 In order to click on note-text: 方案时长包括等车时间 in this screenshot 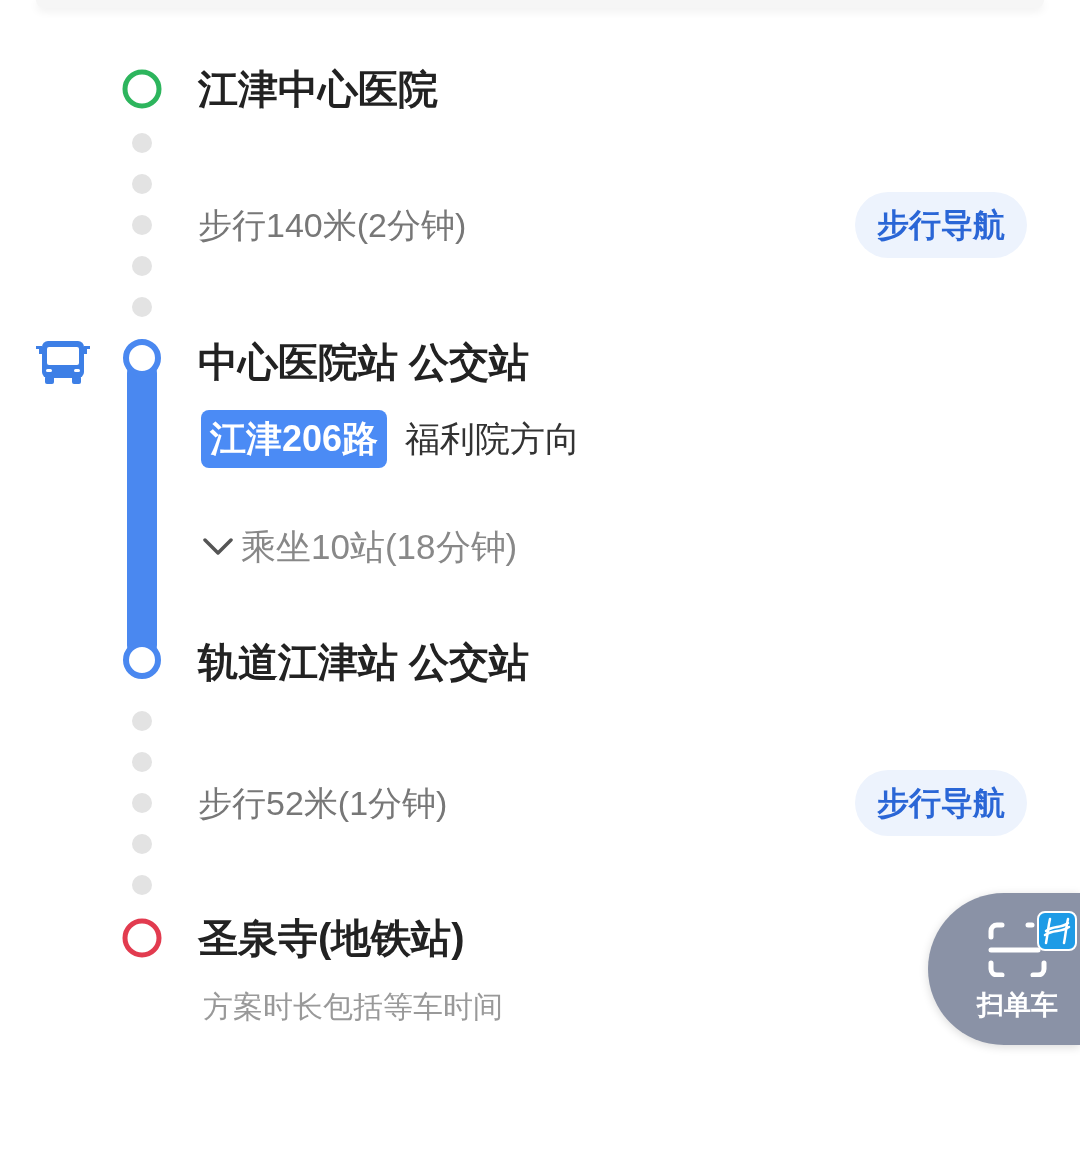, I will do `click(353, 1006)`.